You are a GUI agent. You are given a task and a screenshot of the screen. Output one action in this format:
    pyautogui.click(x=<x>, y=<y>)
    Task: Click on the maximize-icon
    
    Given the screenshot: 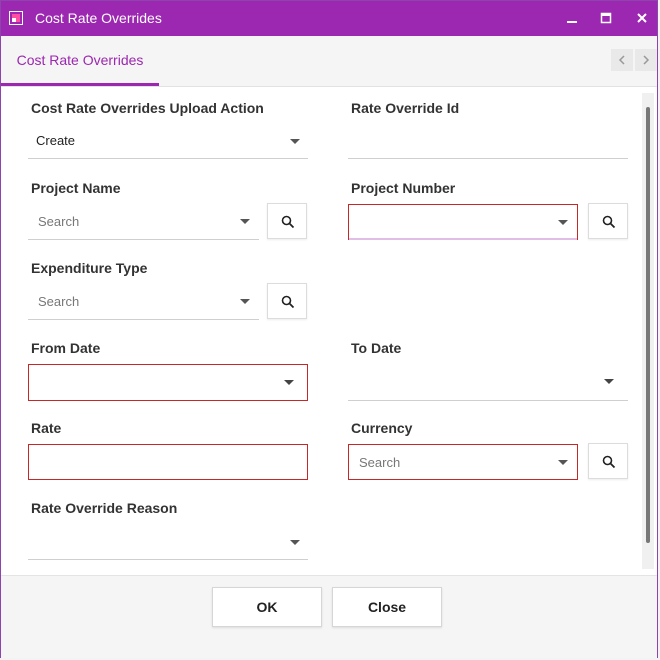 What is the action you would take?
    pyautogui.click(x=606, y=18)
    